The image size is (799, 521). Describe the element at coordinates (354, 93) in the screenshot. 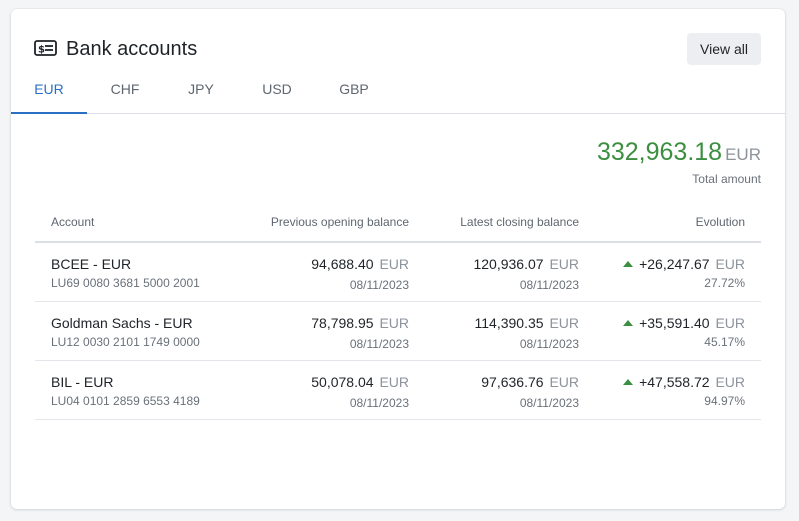

I see `tab-gbp: GBP` at that location.